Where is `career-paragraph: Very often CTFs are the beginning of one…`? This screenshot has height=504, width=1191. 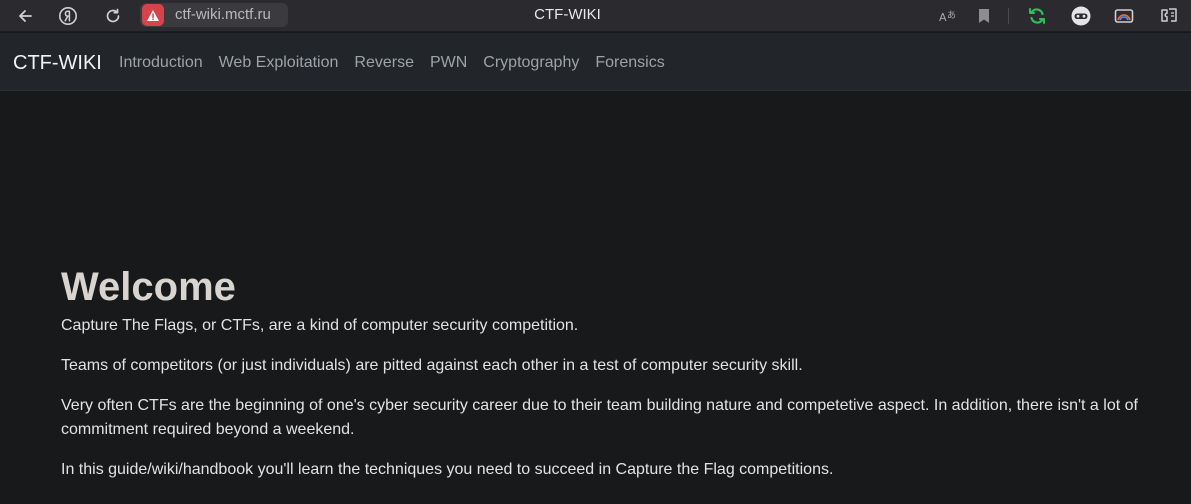 career-paragraph: Very often CTFs are the beginning of one… is located at coordinates (599, 417).